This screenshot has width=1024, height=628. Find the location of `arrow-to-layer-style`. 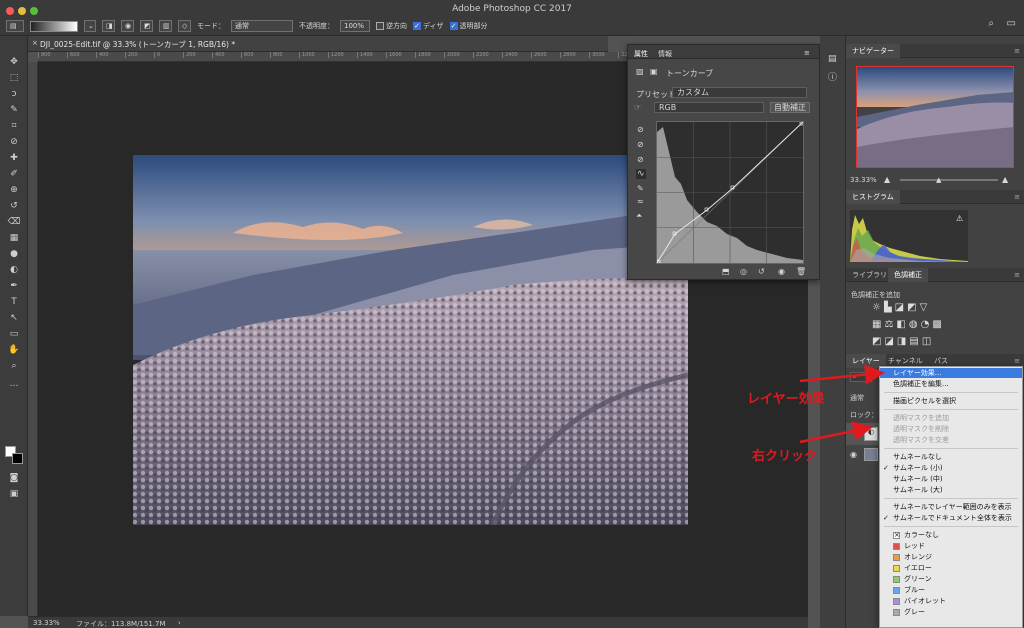

arrow-to-layer-style is located at coordinates (842, 374).